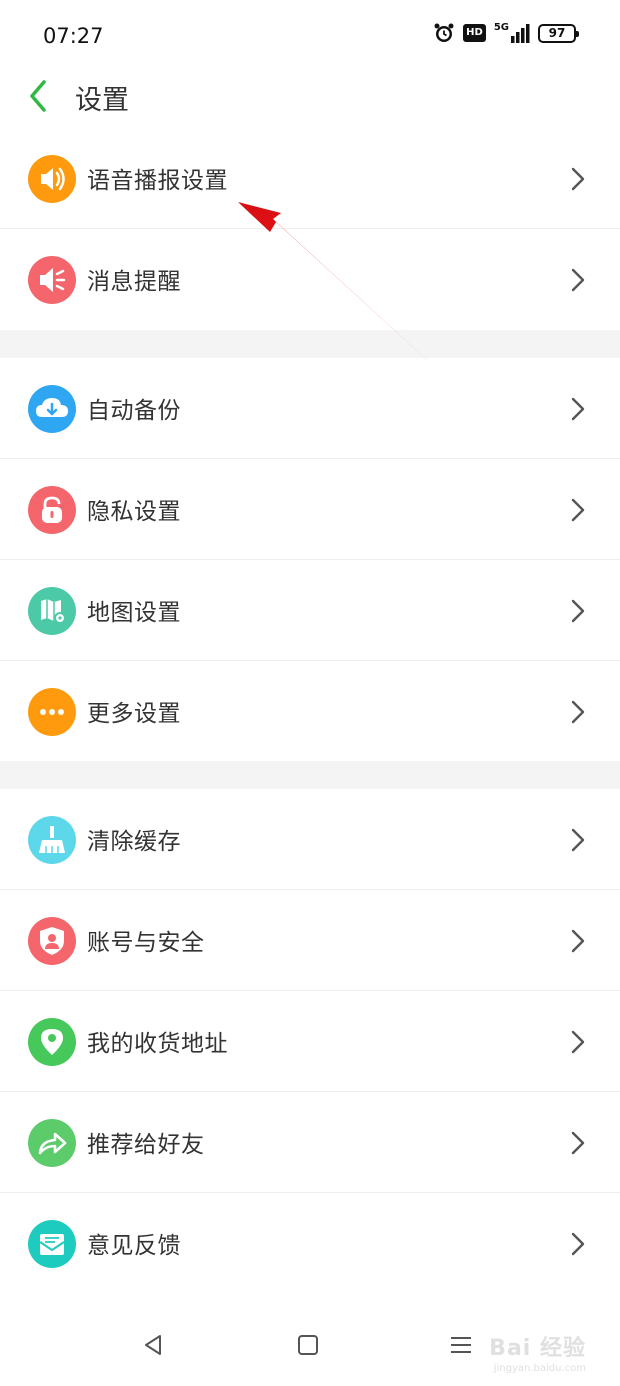 The height and width of the screenshot is (1386, 620). I want to click on status-bar: 07:27 HD 5G 97, so click(310, 35).